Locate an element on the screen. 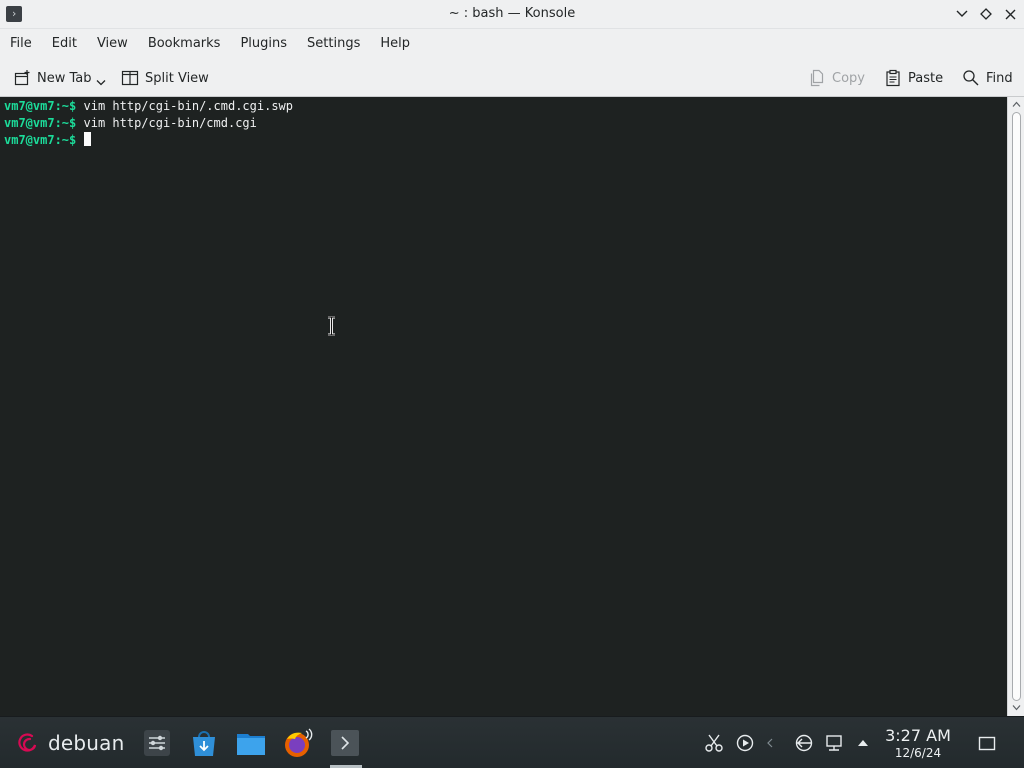 The width and height of the screenshot is (1024, 768). volume-icon is located at coordinates (772, 743).